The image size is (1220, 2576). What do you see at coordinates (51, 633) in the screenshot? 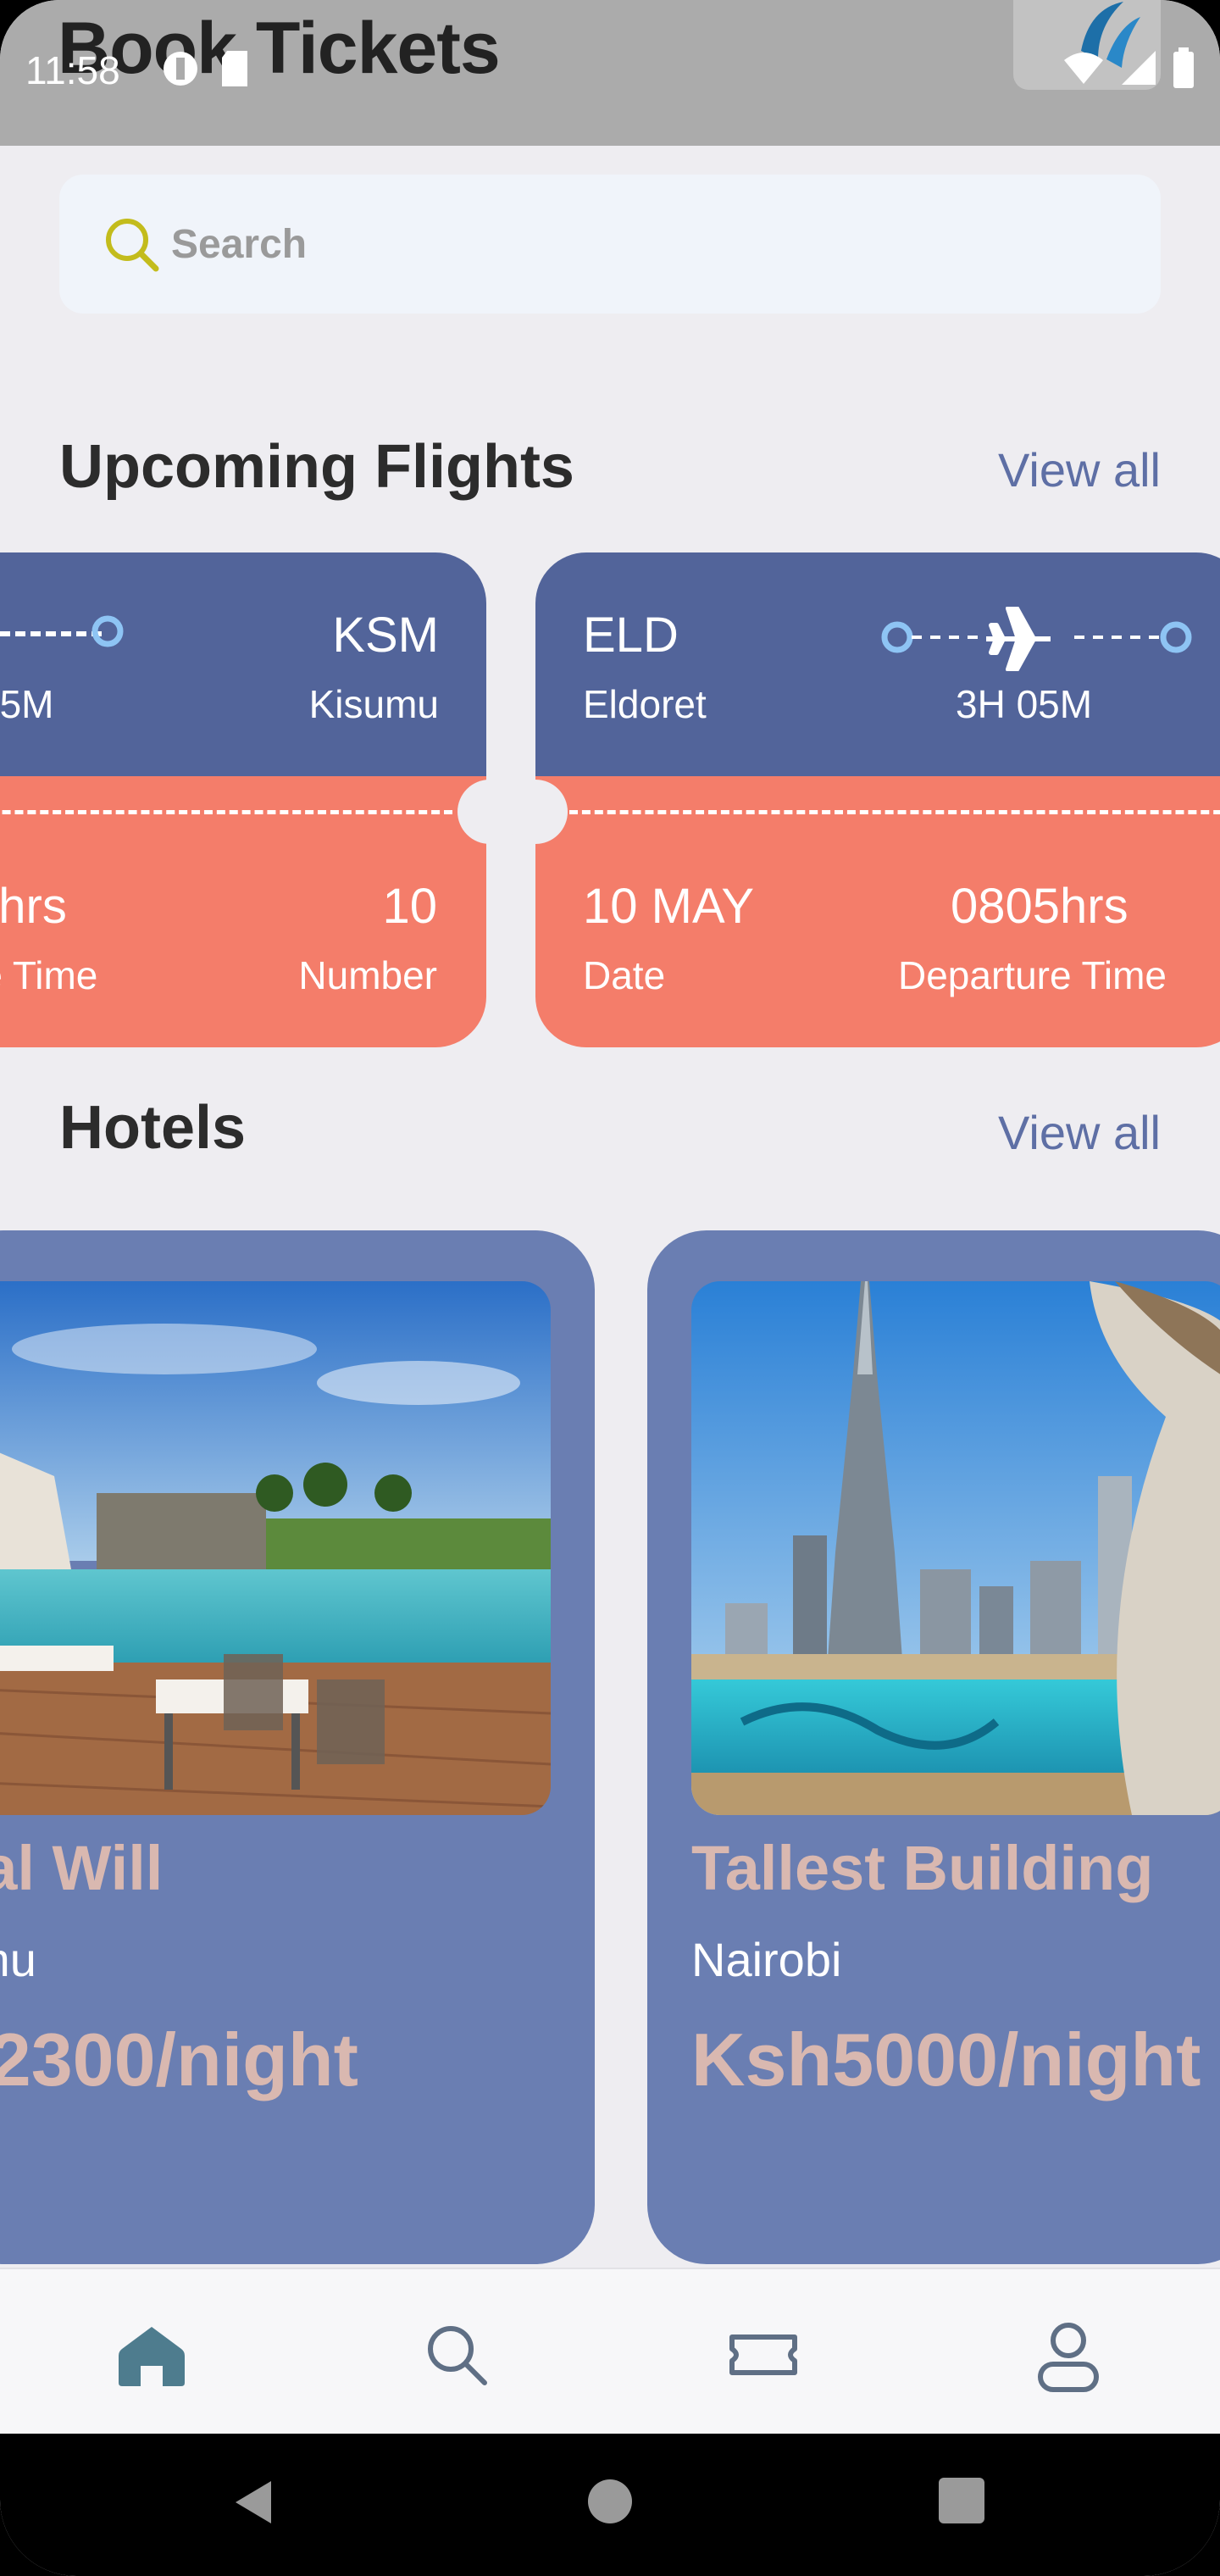
I see `route-line` at bounding box center [51, 633].